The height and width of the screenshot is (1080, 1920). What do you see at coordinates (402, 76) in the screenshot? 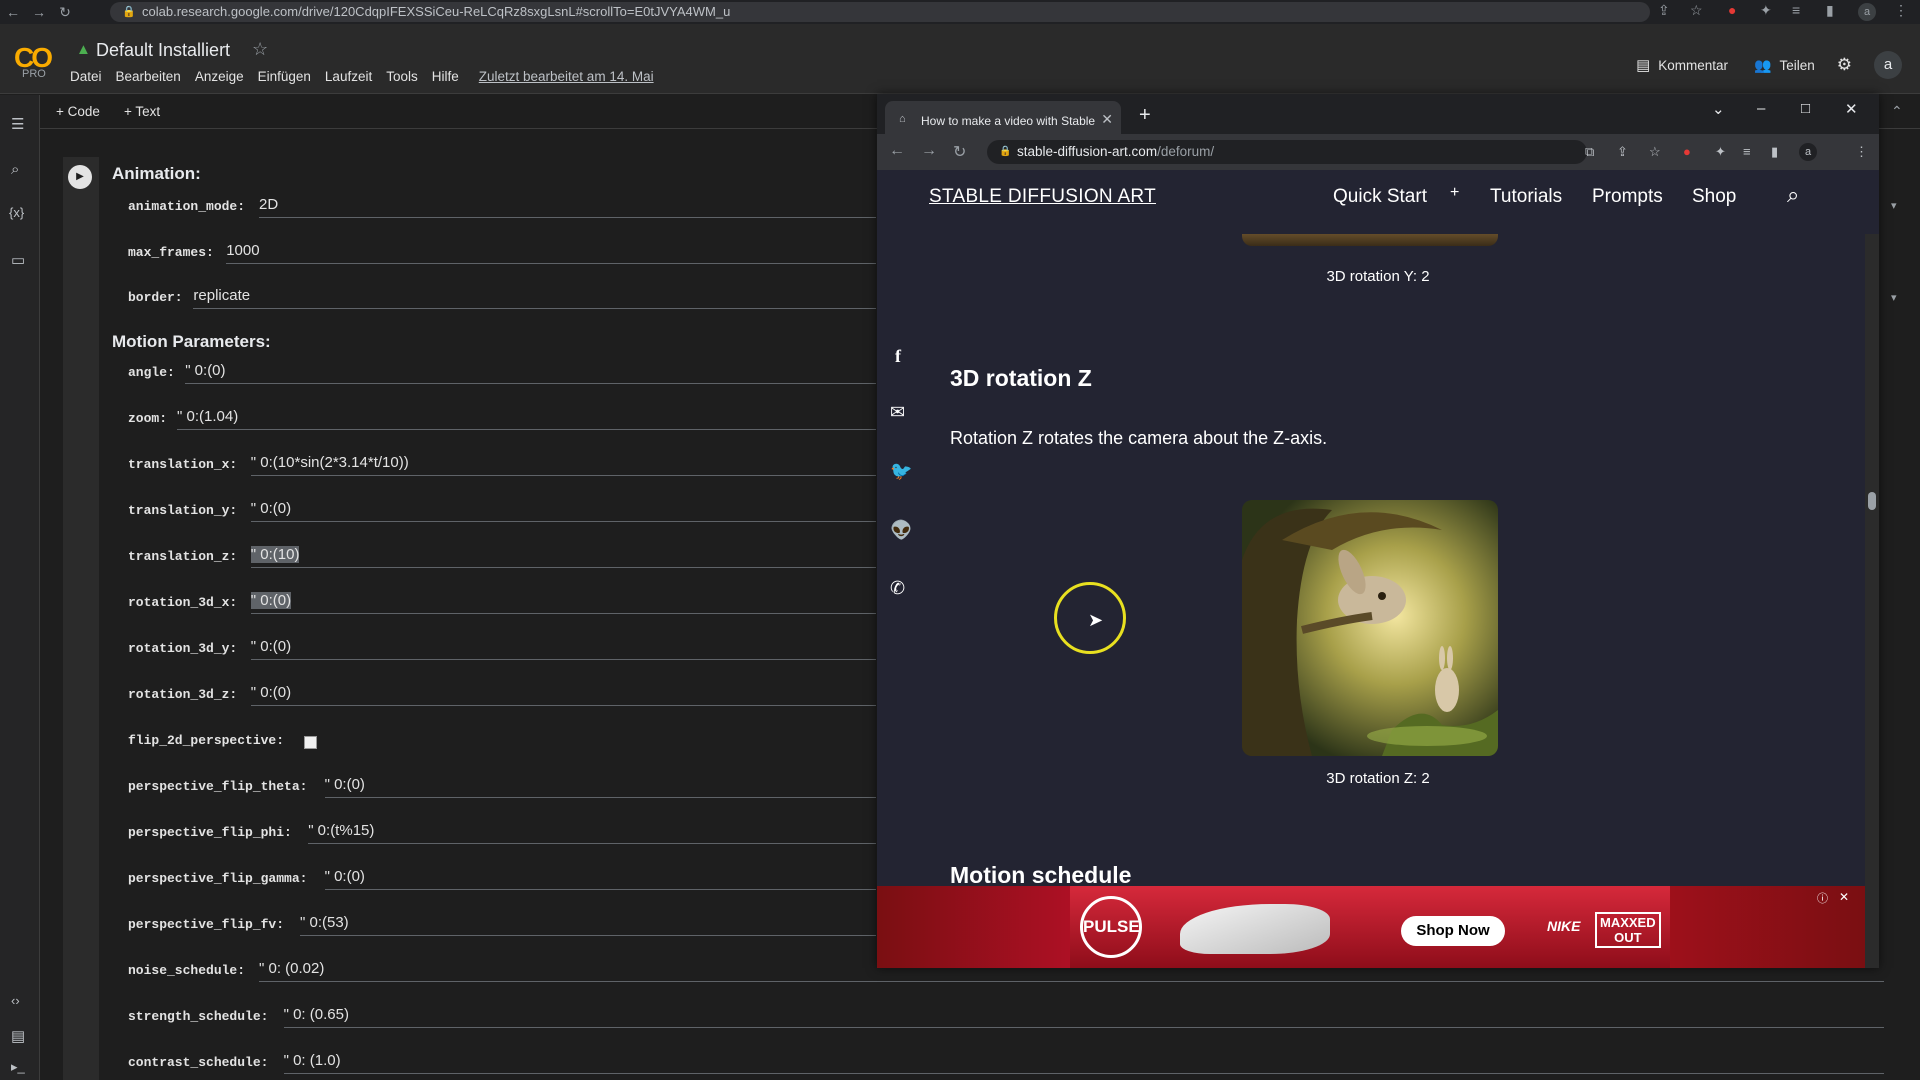
I see `menu-tools: Tools` at bounding box center [402, 76].